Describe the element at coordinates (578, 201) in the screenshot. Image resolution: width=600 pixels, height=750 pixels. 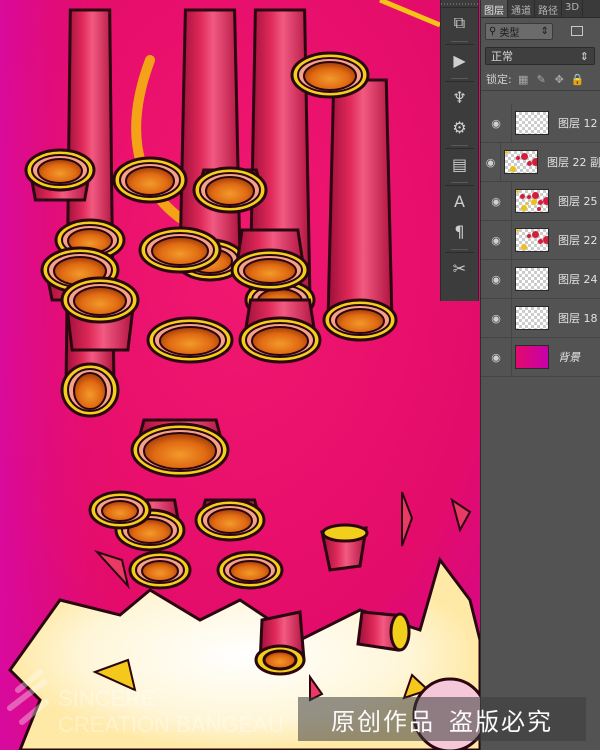
I see `layer-name: 图层 25` at that location.